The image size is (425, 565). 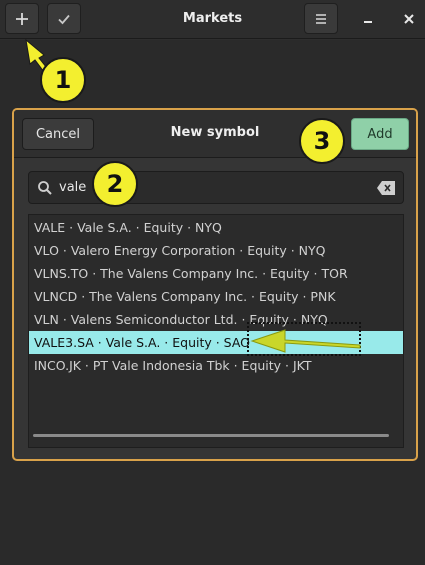 I want to click on hamburger-menu-icon, so click(x=321, y=18).